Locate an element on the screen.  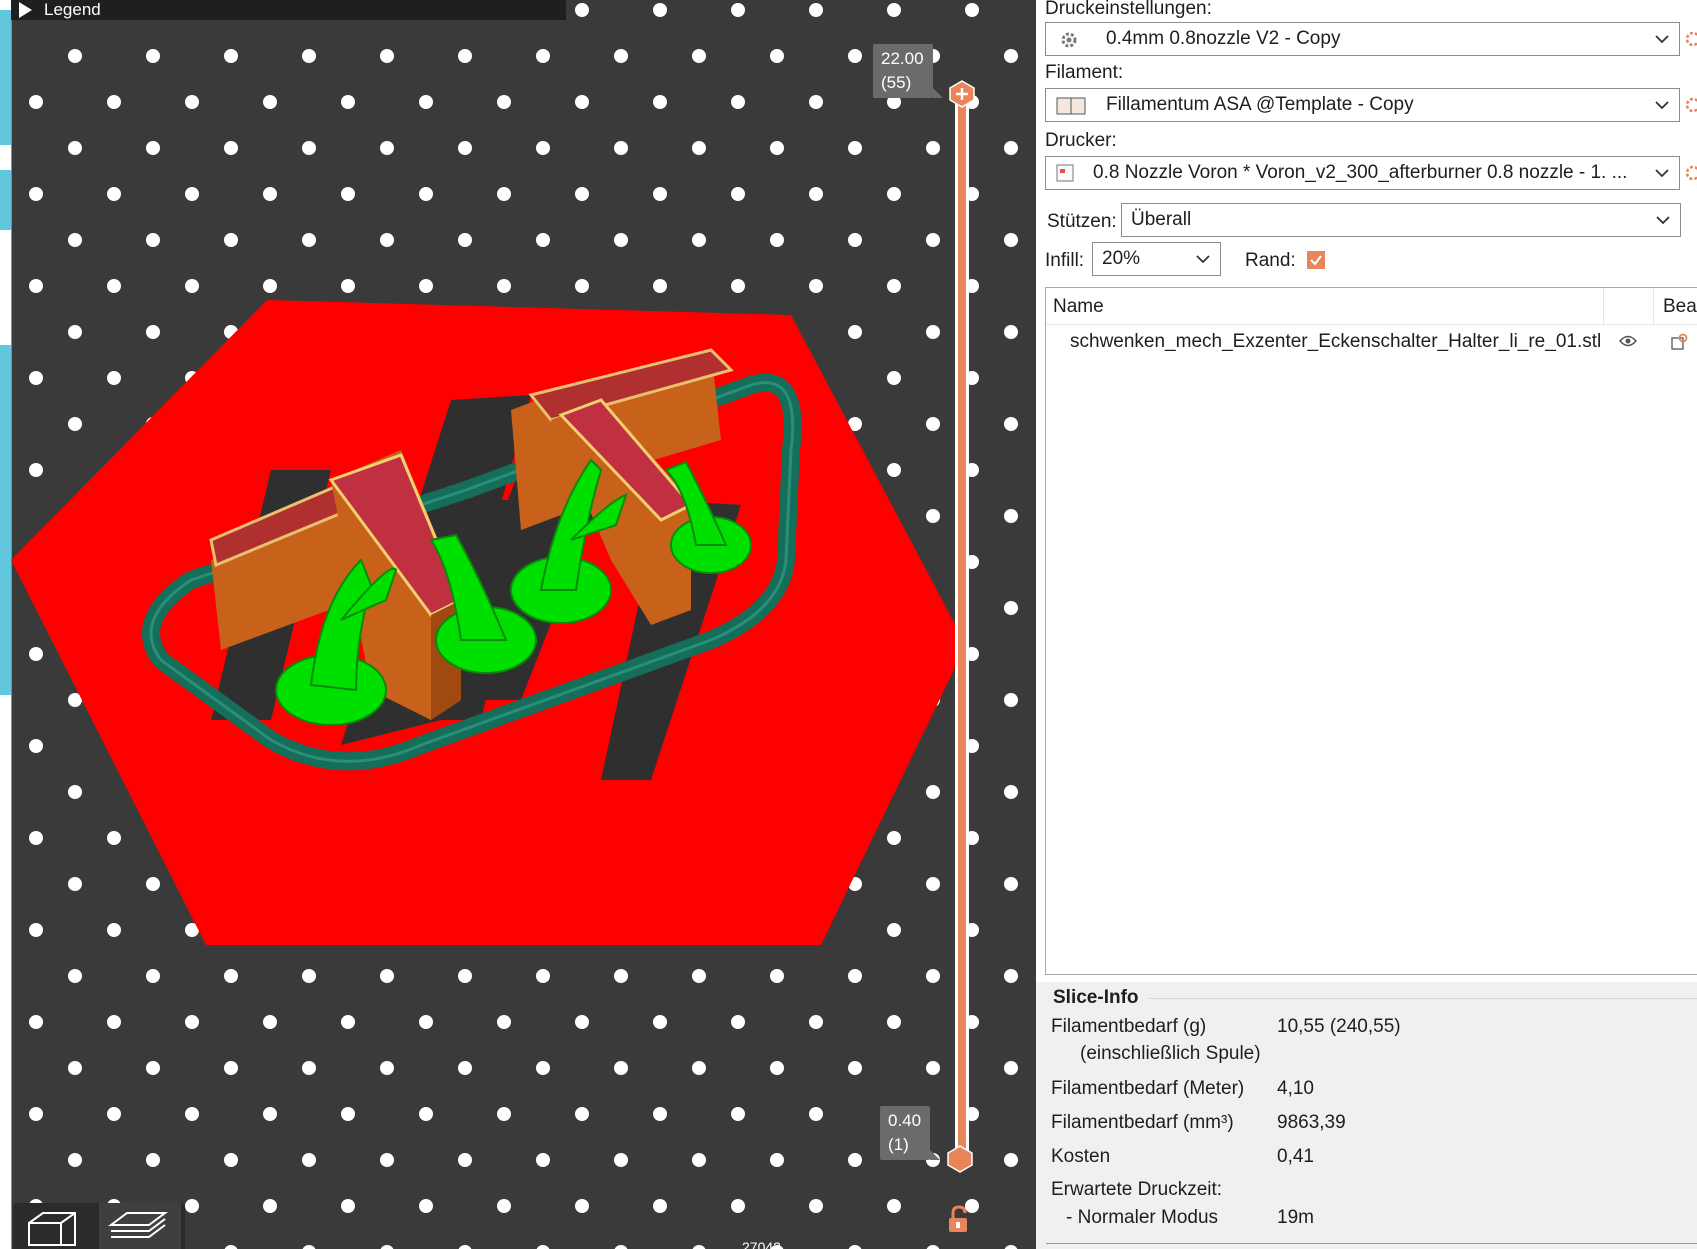
layer-top-label: 22.00 (55) is located at coordinates (908, 71).